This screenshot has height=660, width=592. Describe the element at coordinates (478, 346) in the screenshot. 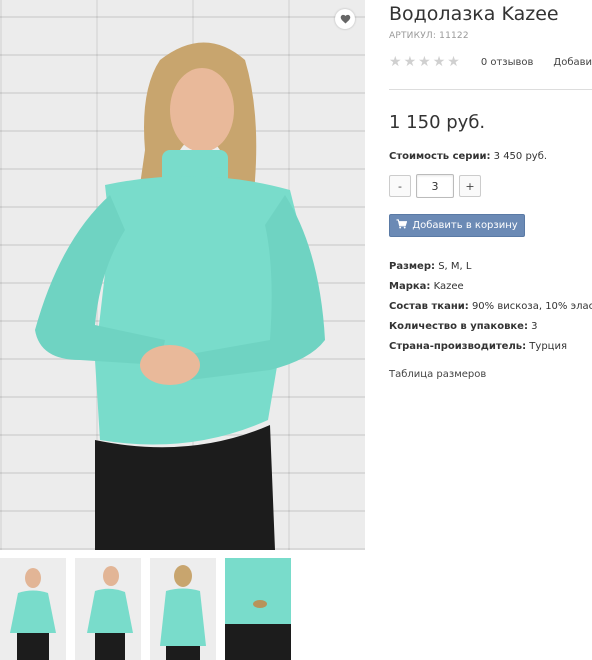

I see `property-country: Страна-производитель: Турция` at that location.